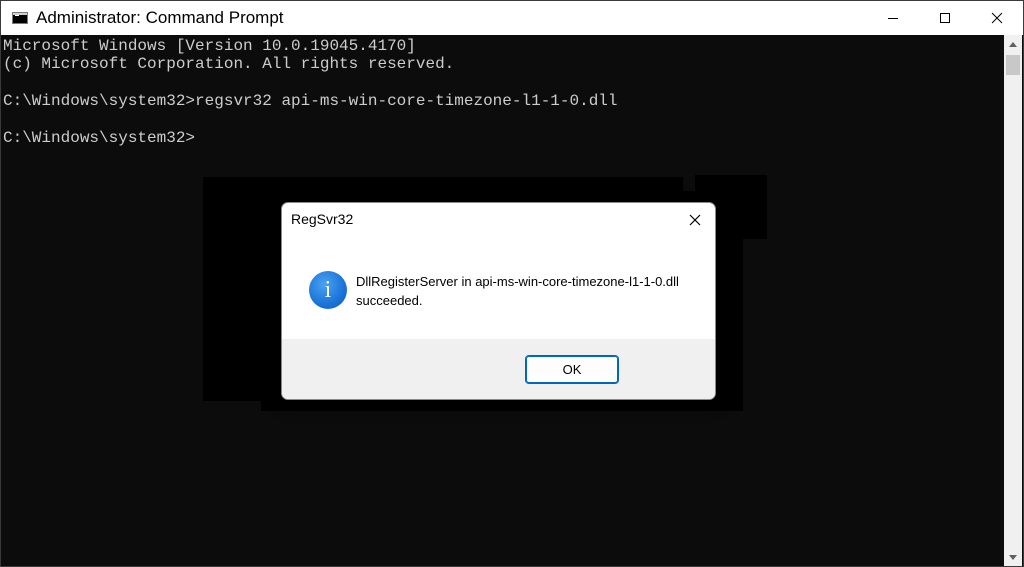 The width and height of the screenshot is (1024, 567). Describe the element at coordinates (99, 138) in the screenshot. I see `console-line: C:\Windows\system32>` at that location.